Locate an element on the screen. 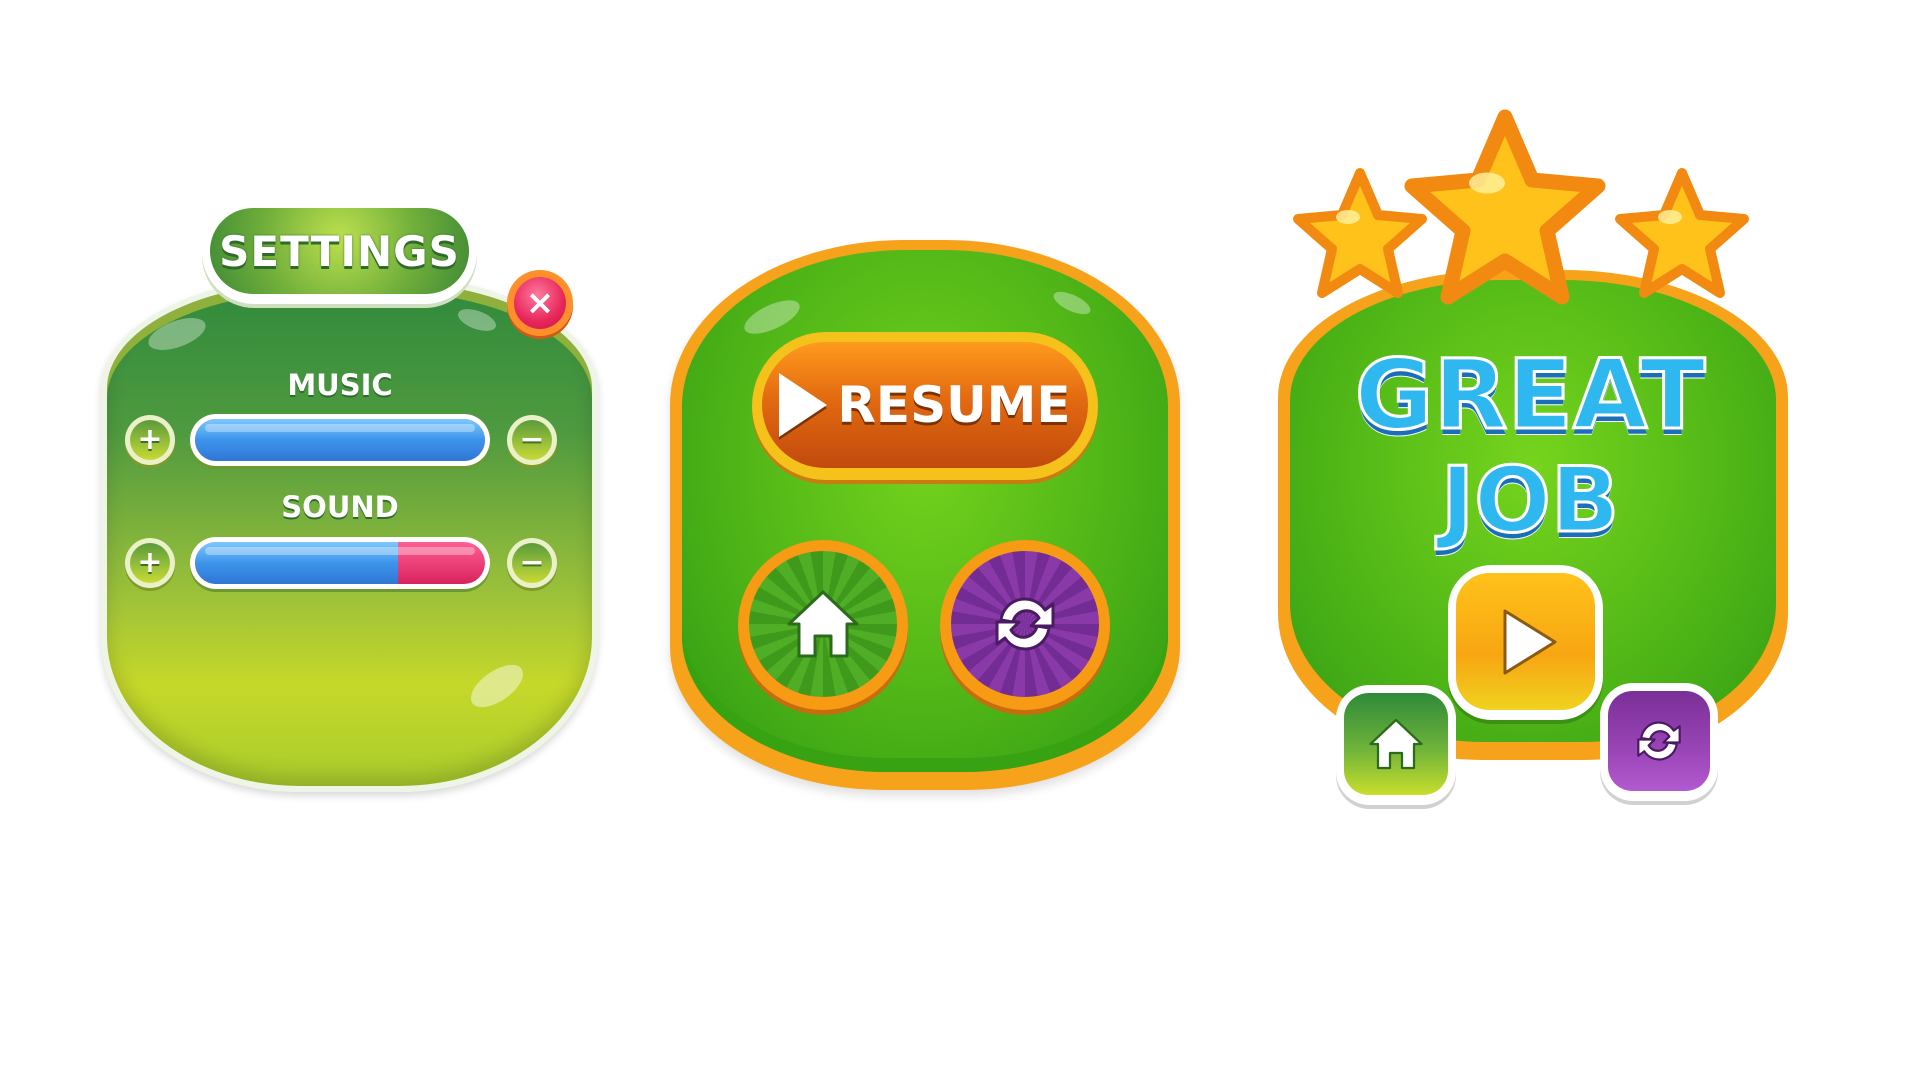 This screenshot has width=1921, height=1081. settings-title-banner: SETTINGS is located at coordinates (339, 252).